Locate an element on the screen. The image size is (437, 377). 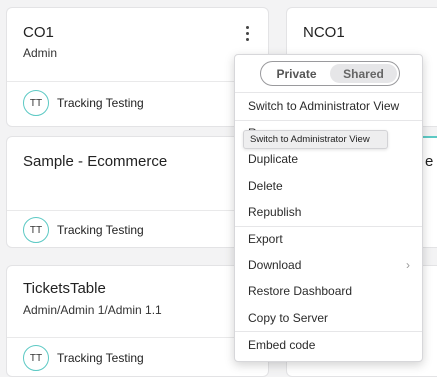
menu-item-switch-admin-view: Switch to Administrator View is located at coordinates (330, 106).